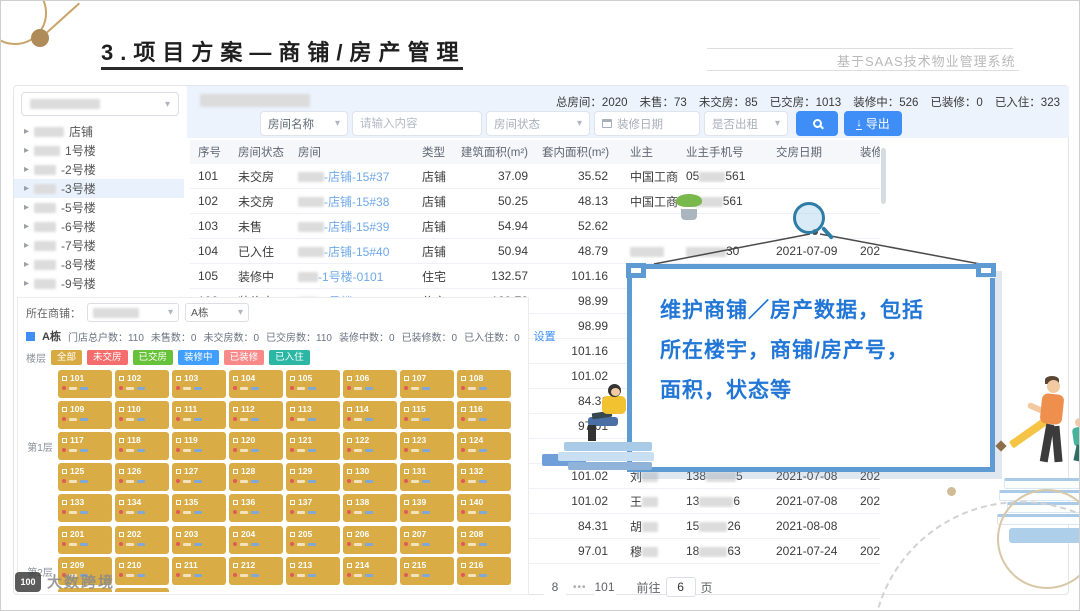 This screenshot has height=611, width=1080. I want to click on room-card: 210, so click(142, 571).